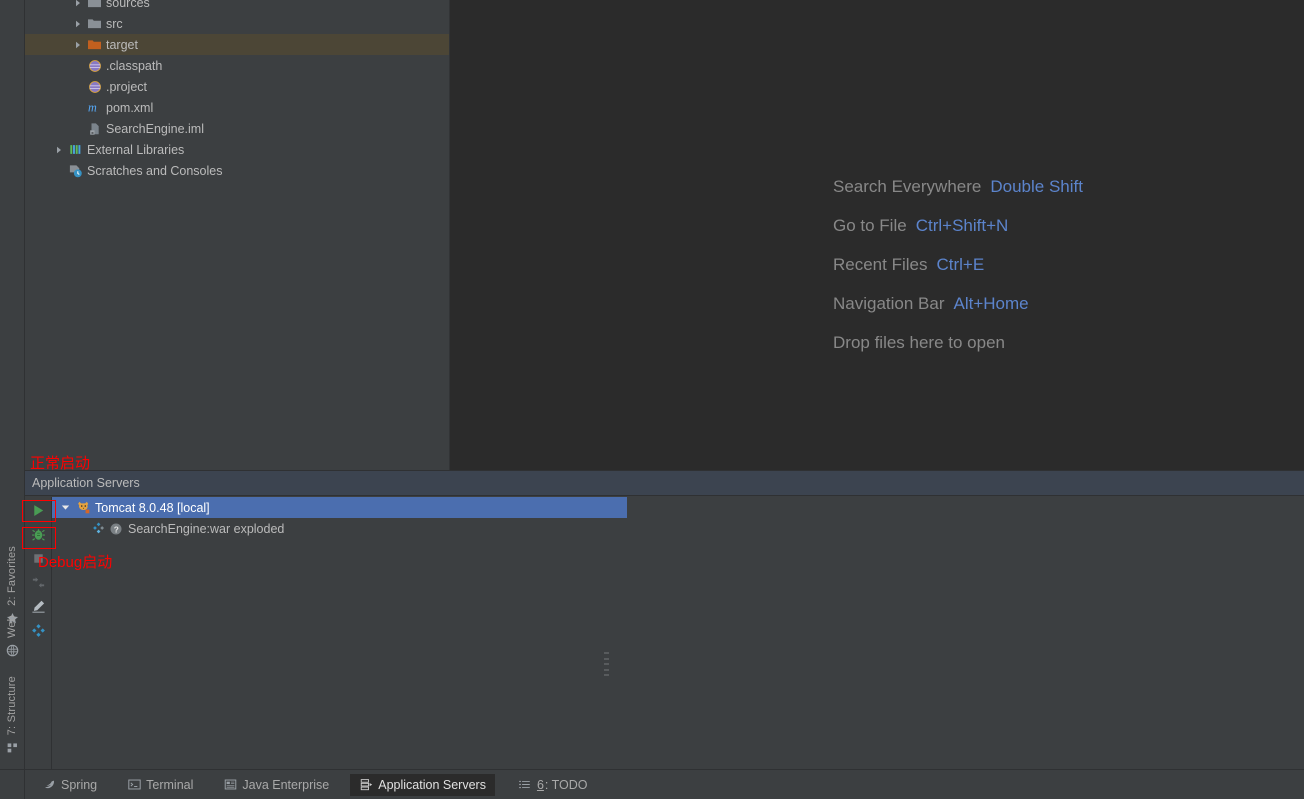 Image resolution: width=1304 pixels, height=799 pixels. I want to click on todo-list-icon, so click(525, 785).